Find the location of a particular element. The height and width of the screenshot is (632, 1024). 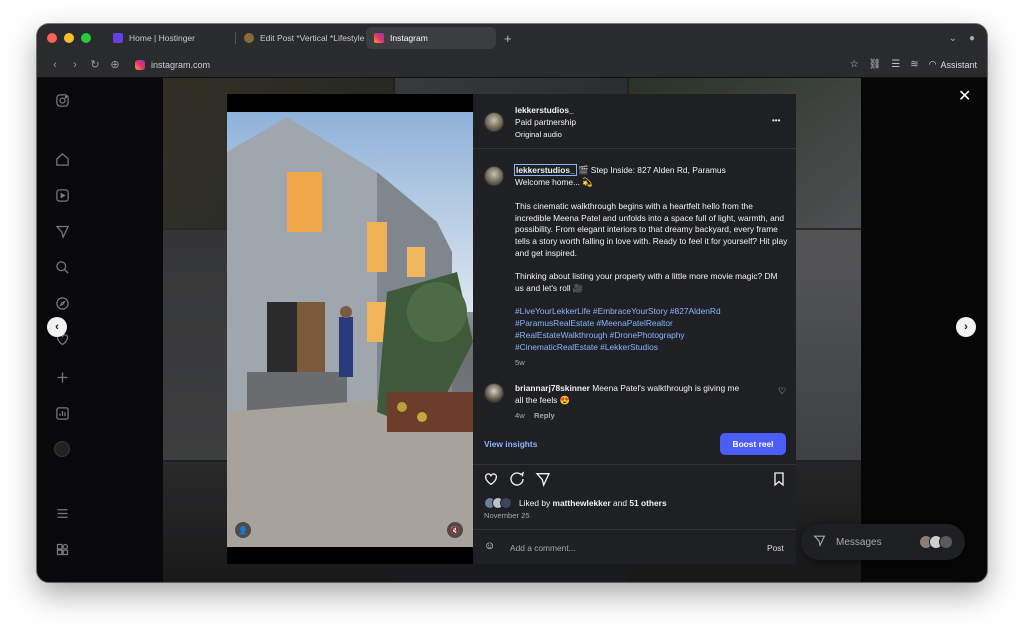

comment-age: 4w is located at coordinates (520, 415).